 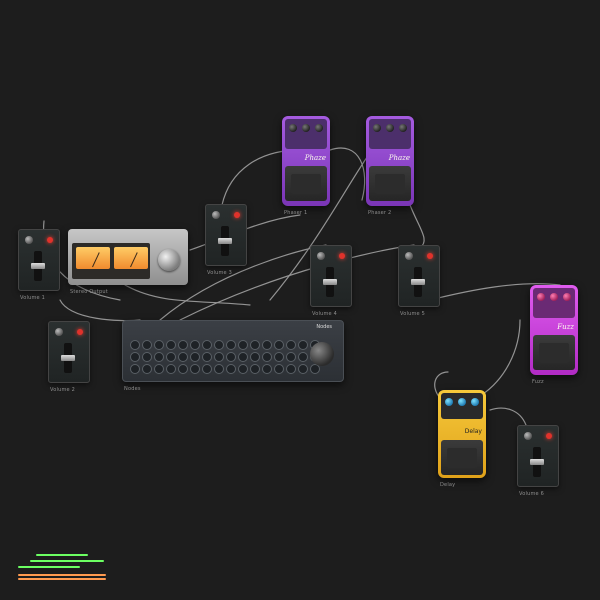 I want to click on step-sequencer: Nodes Nodes, so click(x=233, y=356).